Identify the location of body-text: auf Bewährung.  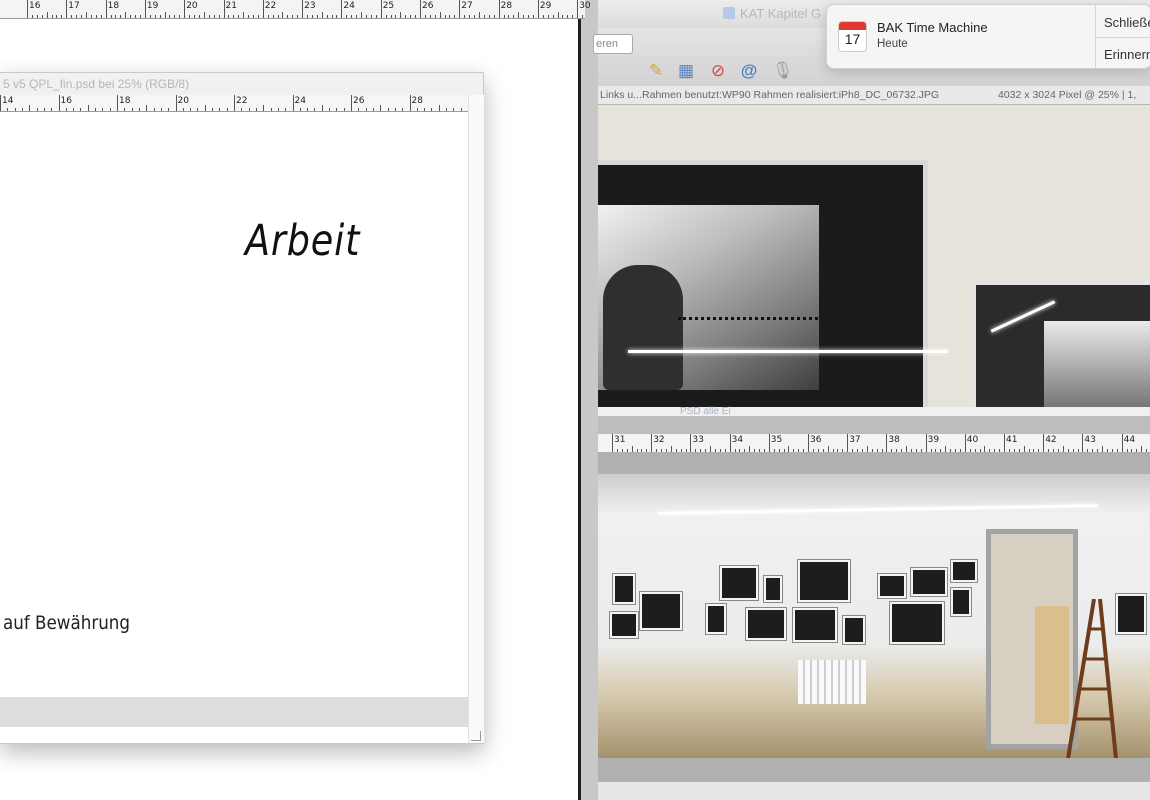
(67, 623).